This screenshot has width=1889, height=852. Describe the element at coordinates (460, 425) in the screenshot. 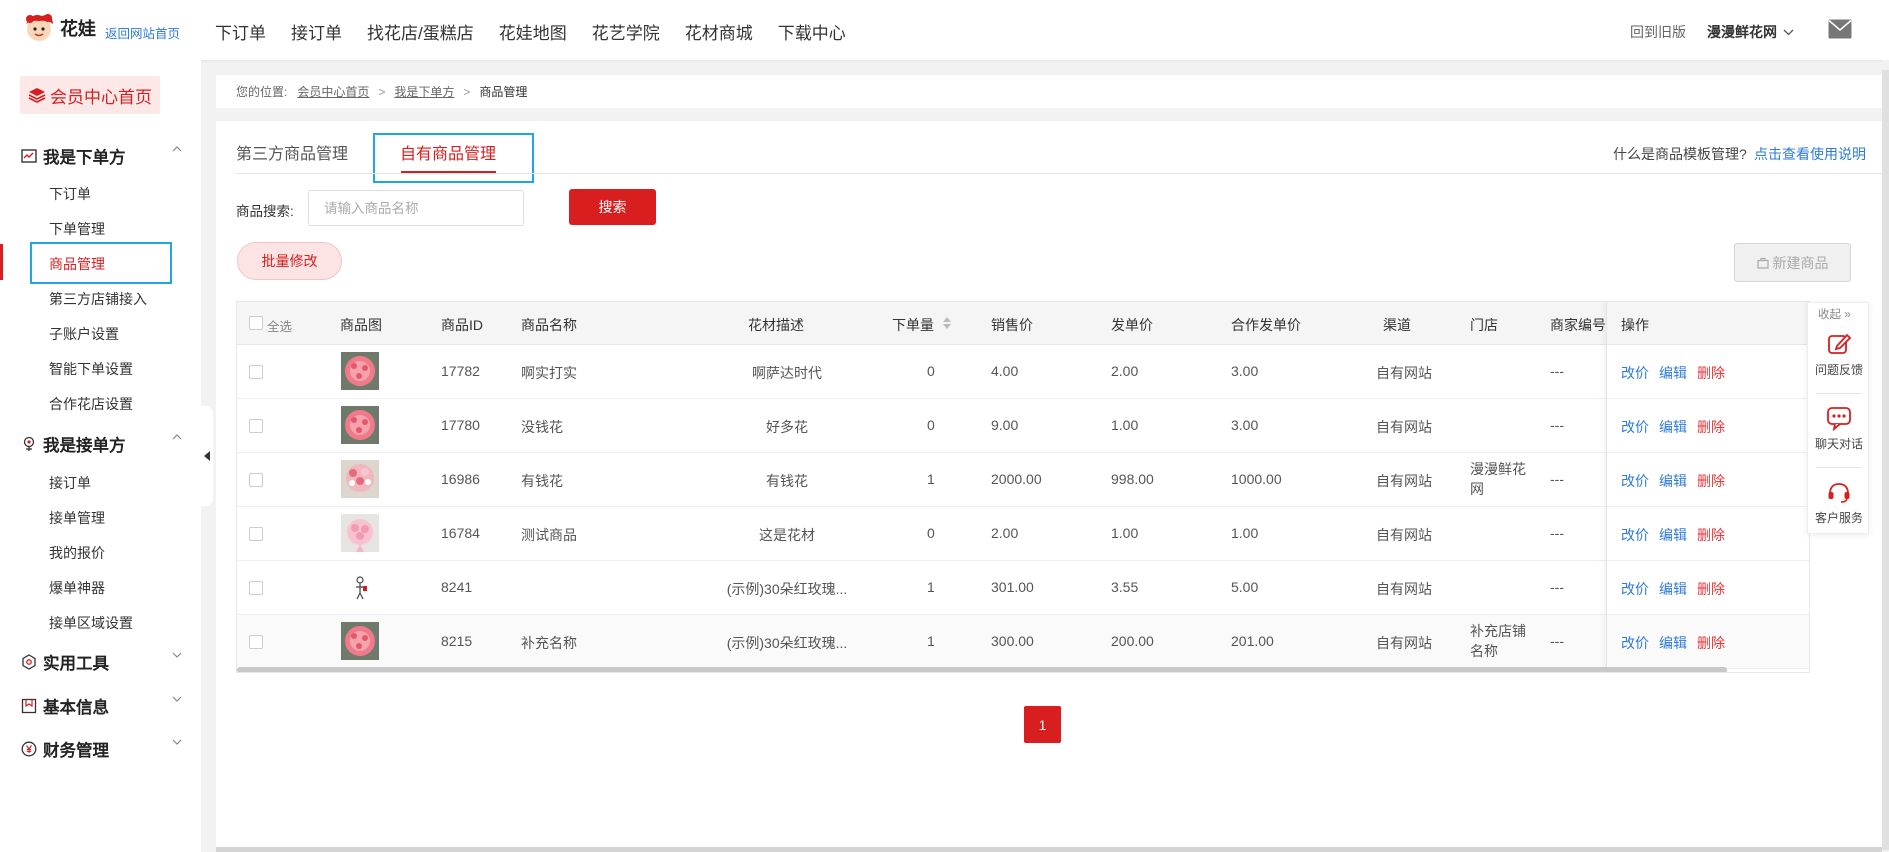

I see `cell-id: 17780` at that location.